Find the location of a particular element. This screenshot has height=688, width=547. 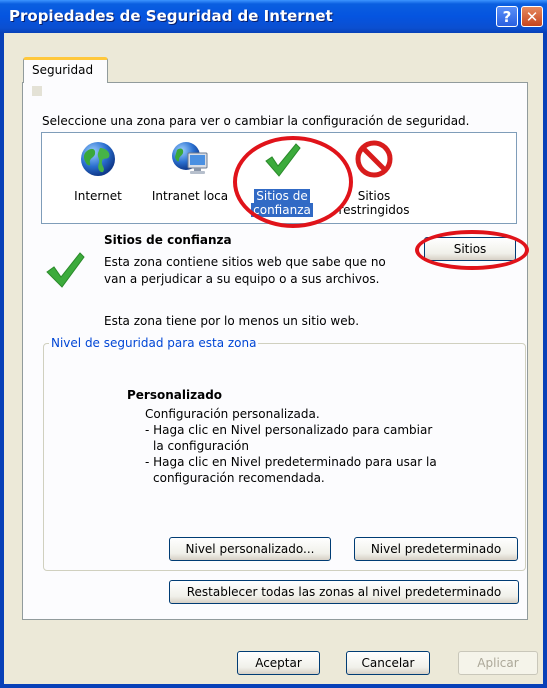

zone-restricted-sites: Sitios restringidos is located at coordinates (374, 178).